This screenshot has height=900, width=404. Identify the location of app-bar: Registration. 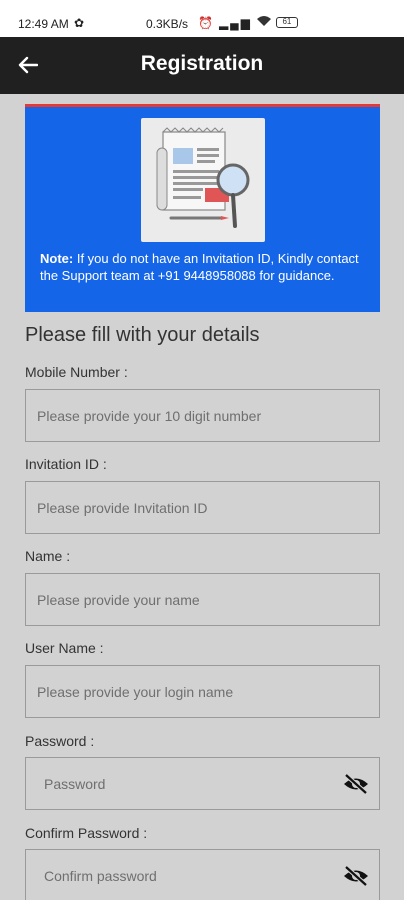
(202, 65).